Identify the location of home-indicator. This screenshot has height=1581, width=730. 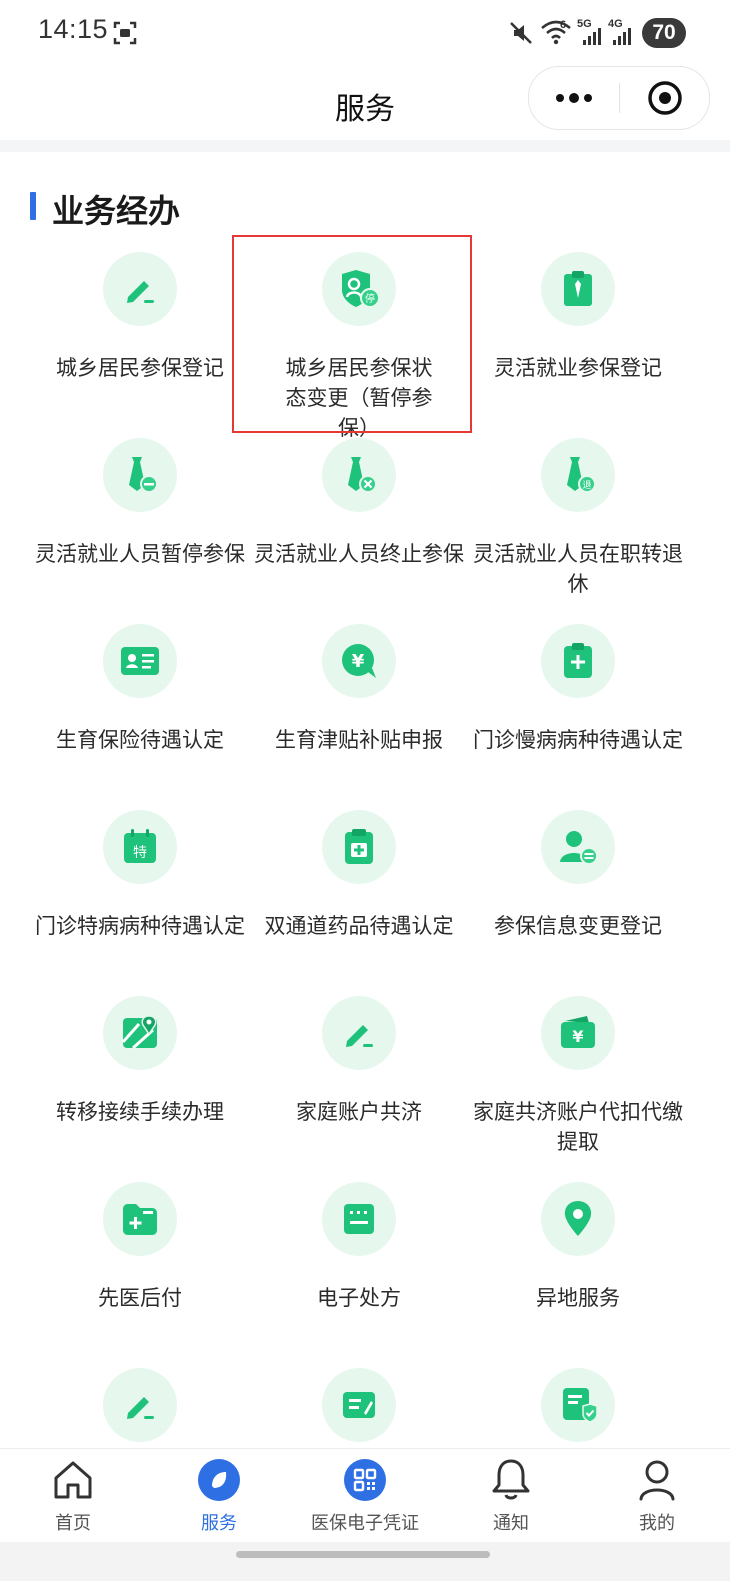
(363, 1554).